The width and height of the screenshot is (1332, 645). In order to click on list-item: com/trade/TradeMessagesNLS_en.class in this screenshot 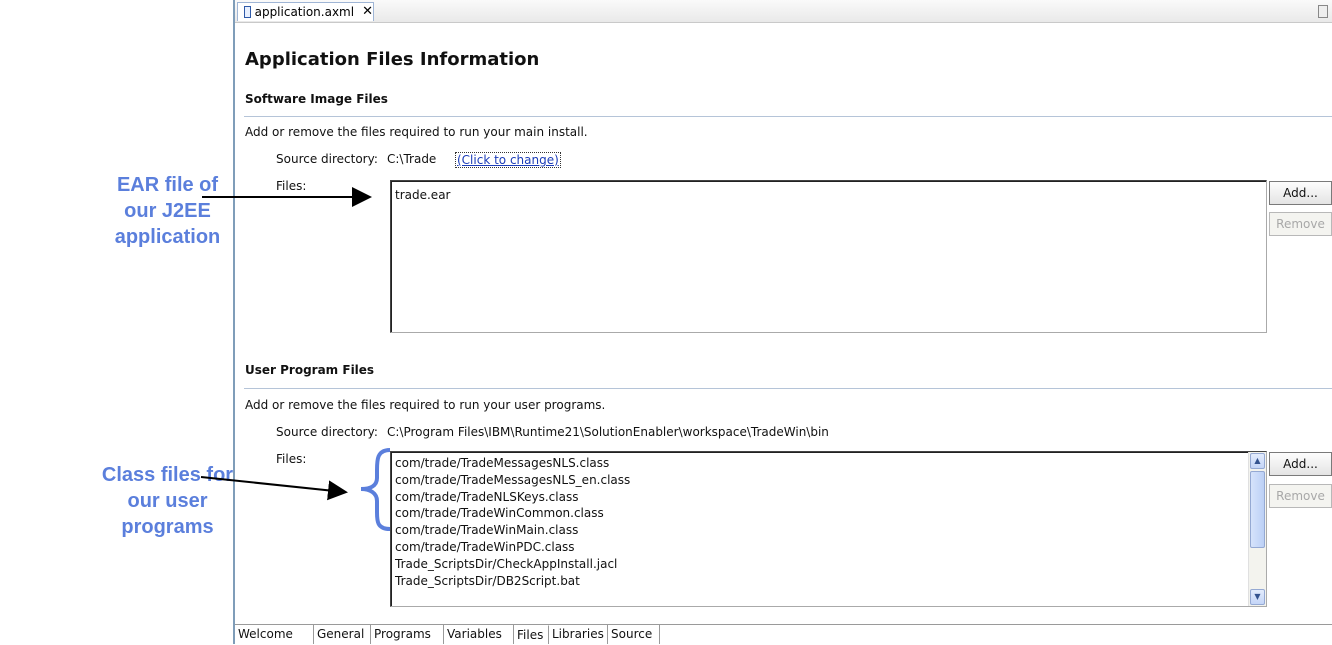, I will do `click(818, 480)`.